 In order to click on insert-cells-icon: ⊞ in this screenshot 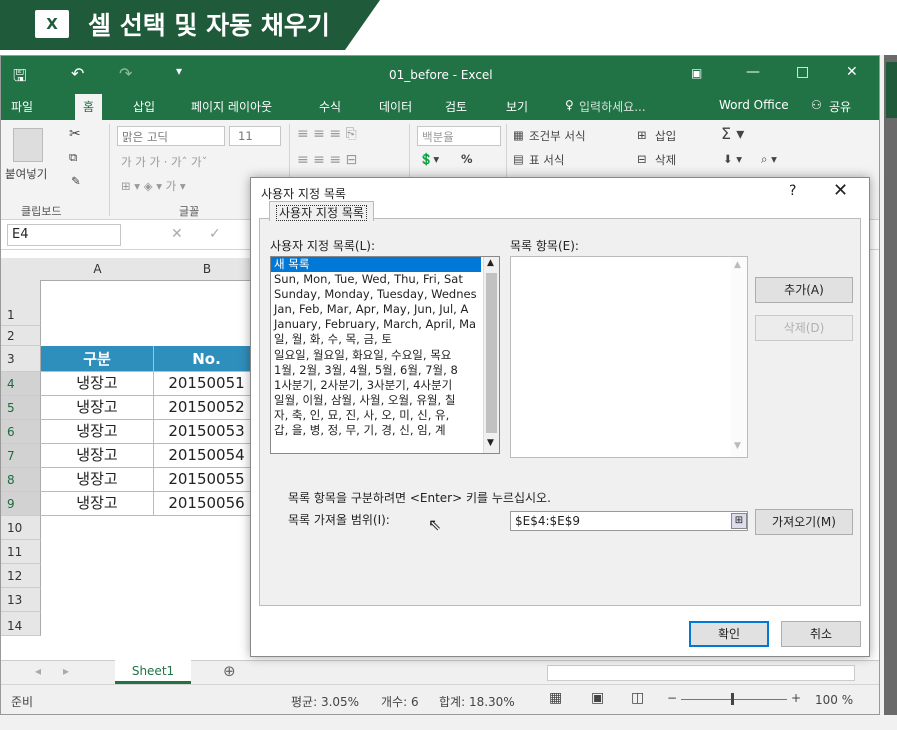, I will do `click(642, 135)`.